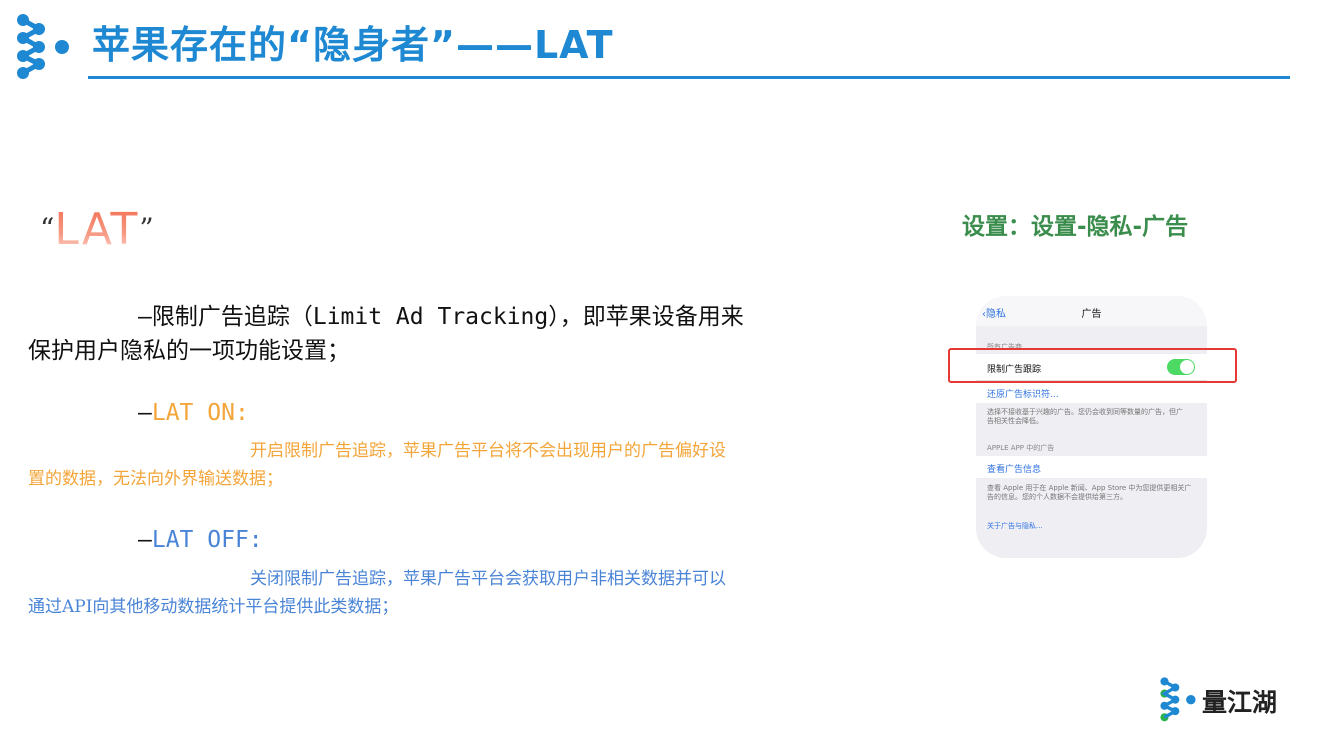 The image size is (1326, 740). I want to click on phone-nav-bar: ‹隐私 广告, so click(1091, 311).